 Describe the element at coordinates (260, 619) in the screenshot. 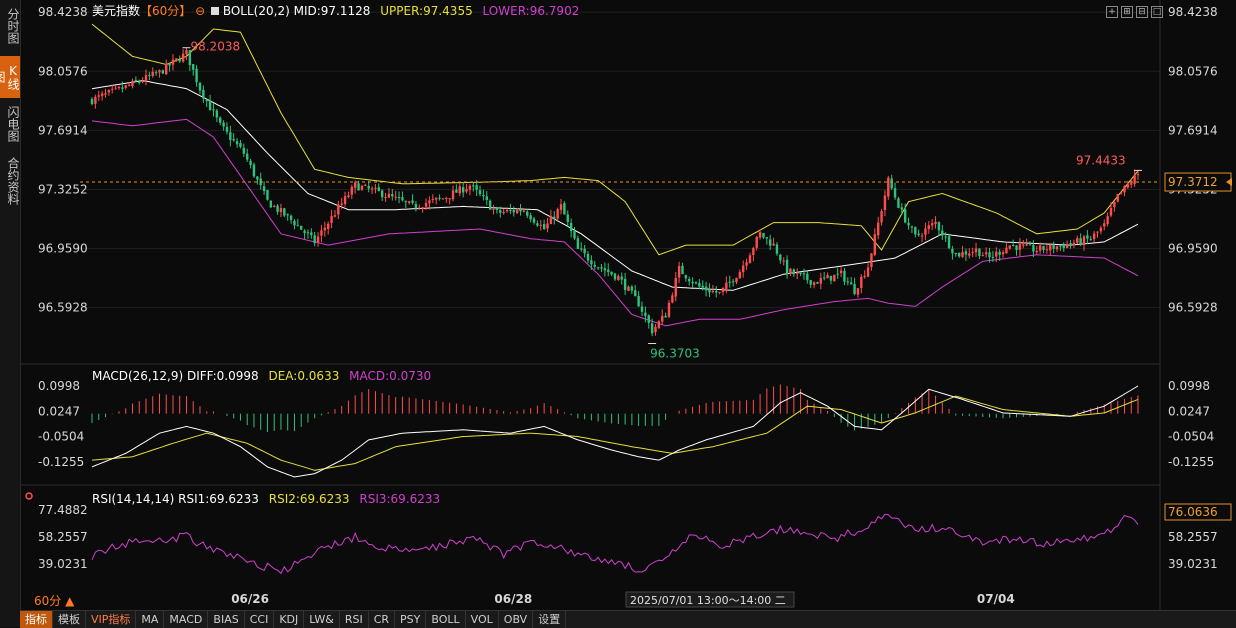

I see `toolbar-item-6: CCI` at that location.